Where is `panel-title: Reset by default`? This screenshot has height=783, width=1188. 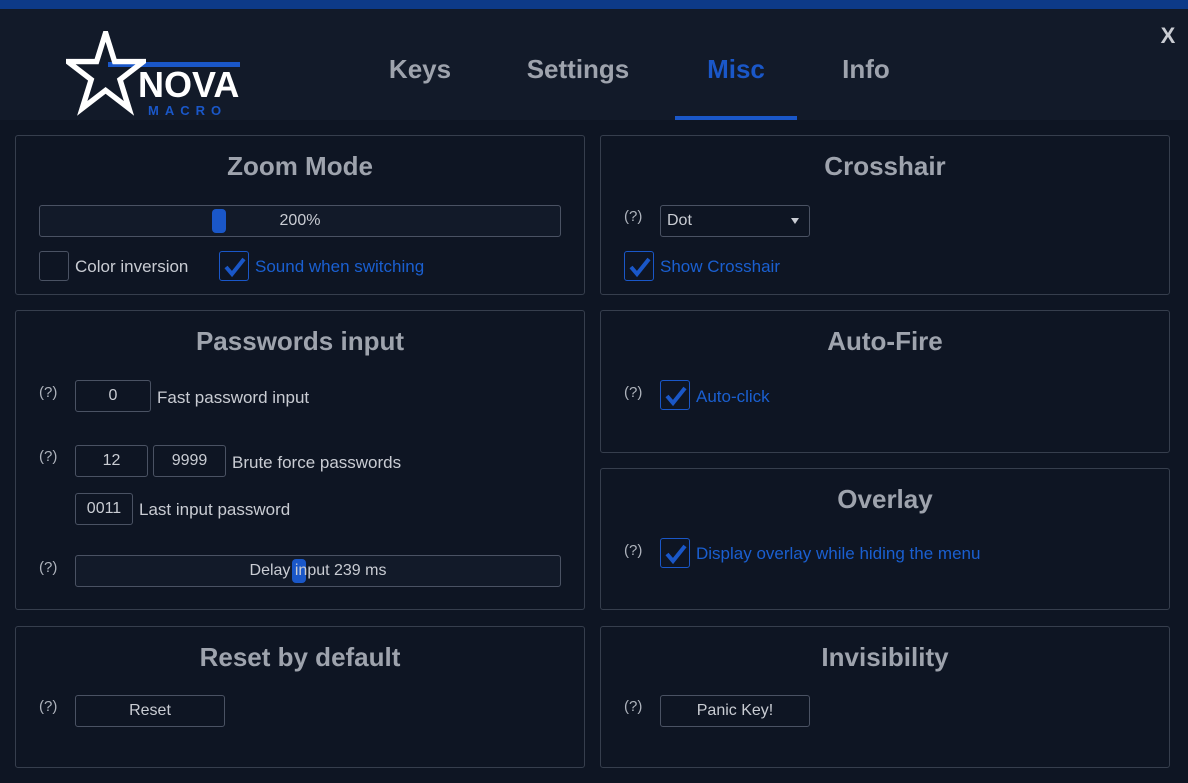 panel-title: Reset by default is located at coordinates (300, 657).